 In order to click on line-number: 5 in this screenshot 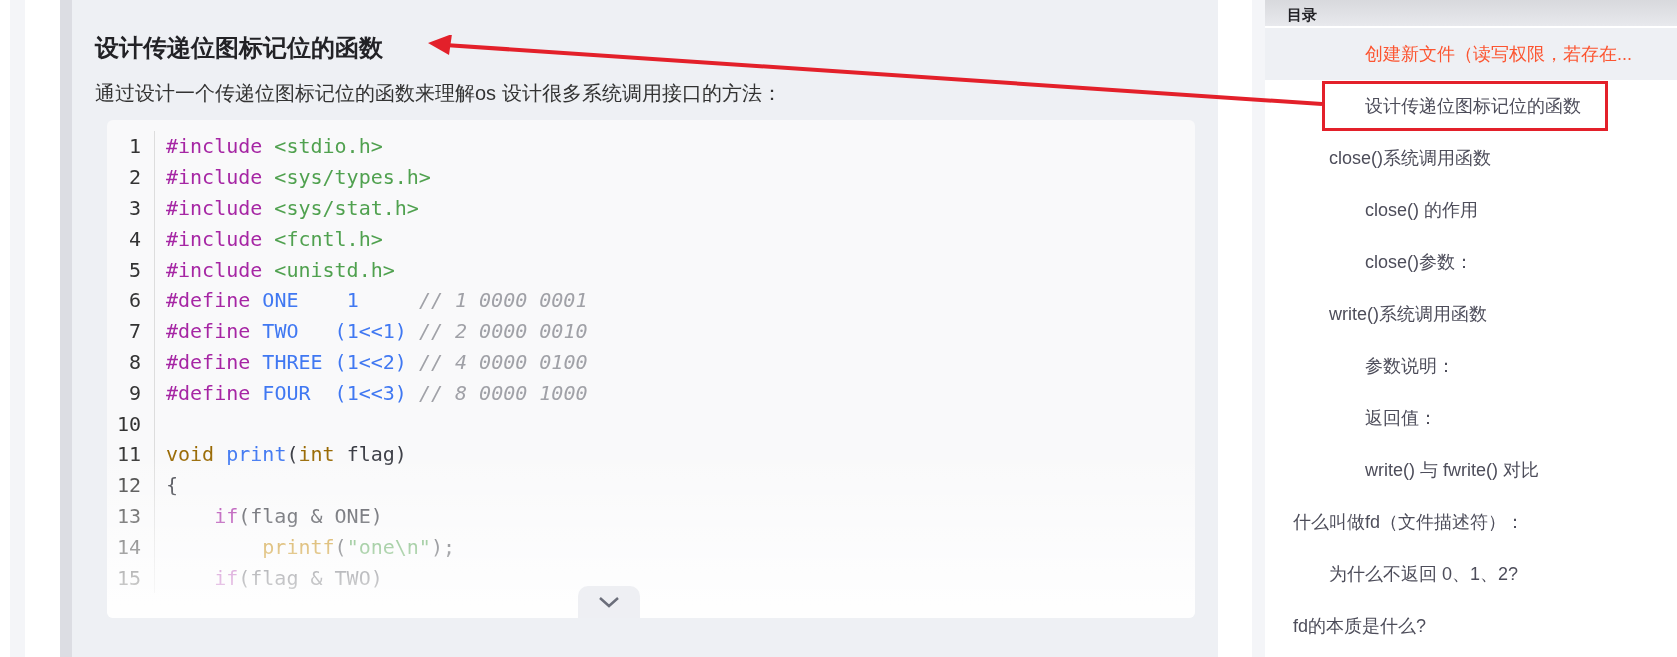, I will do `click(134, 270)`.